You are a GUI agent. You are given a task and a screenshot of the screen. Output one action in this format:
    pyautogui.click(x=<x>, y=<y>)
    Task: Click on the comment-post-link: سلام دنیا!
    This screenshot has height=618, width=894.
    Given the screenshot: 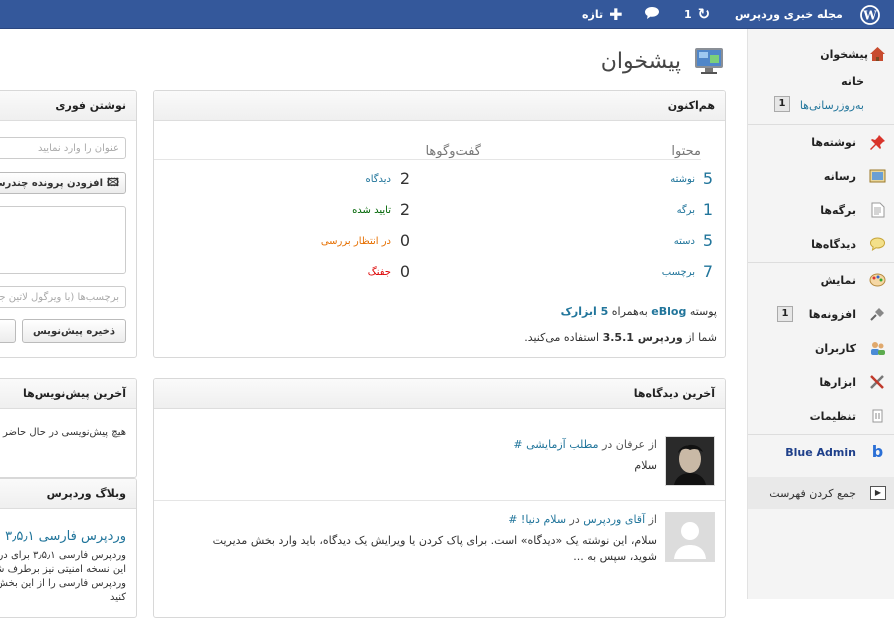 What is the action you would take?
    pyautogui.click(x=543, y=519)
    